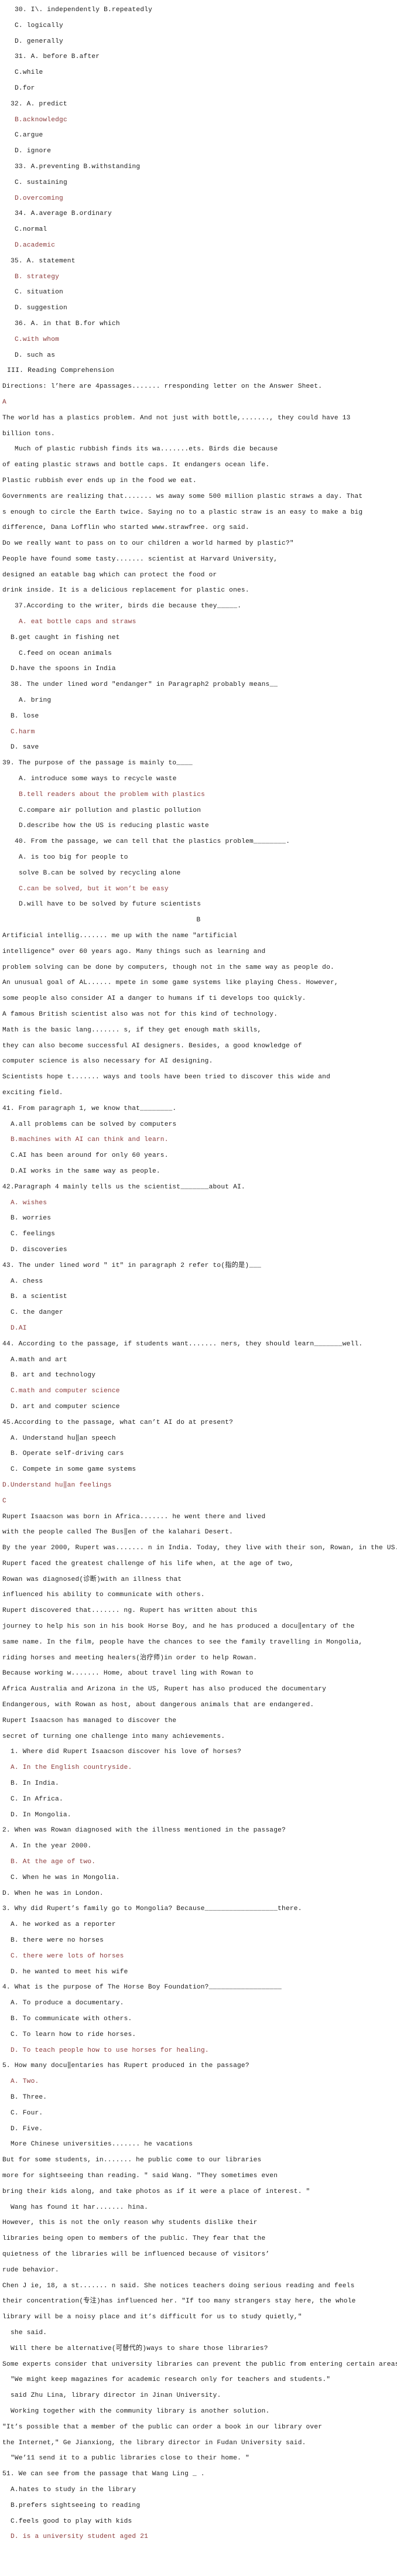 Image resolution: width=397 pixels, height=2576 pixels. I want to click on document-line: C. situation, so click(39, 292).